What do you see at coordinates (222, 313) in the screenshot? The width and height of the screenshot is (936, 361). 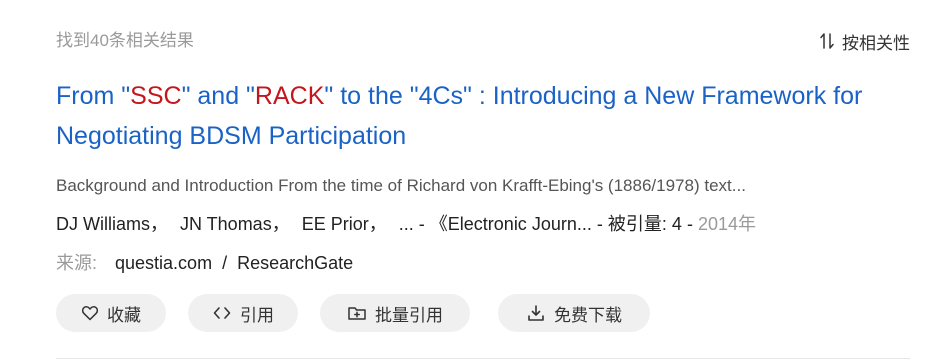 I see `code-icon` at bounding box center [222, 313].